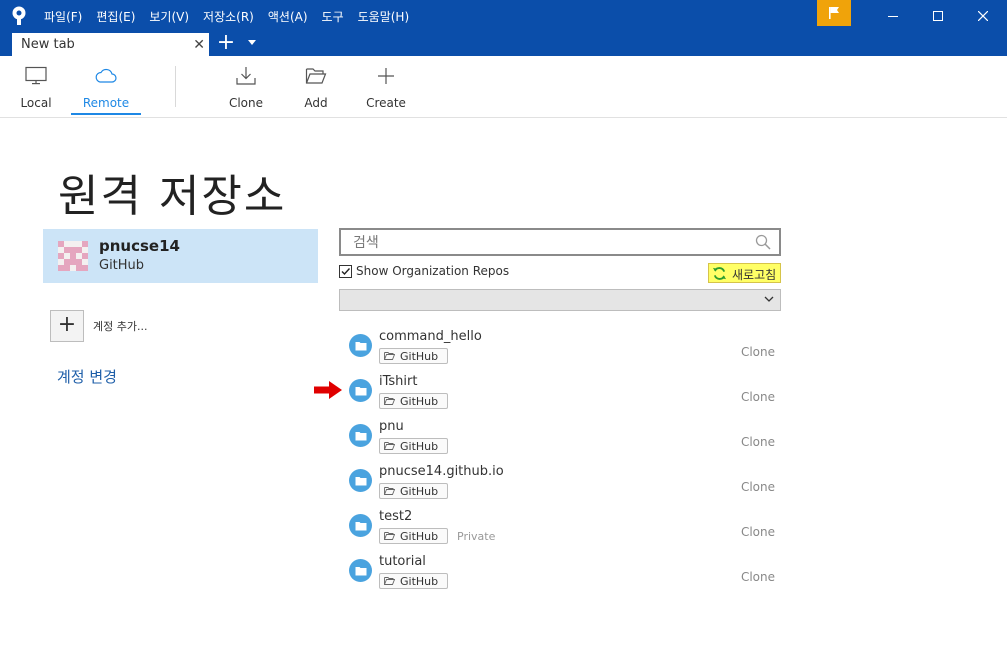 This screenshot has height=652, width=1007. I want to click on repo-private-label: Private, so click(476, 536).